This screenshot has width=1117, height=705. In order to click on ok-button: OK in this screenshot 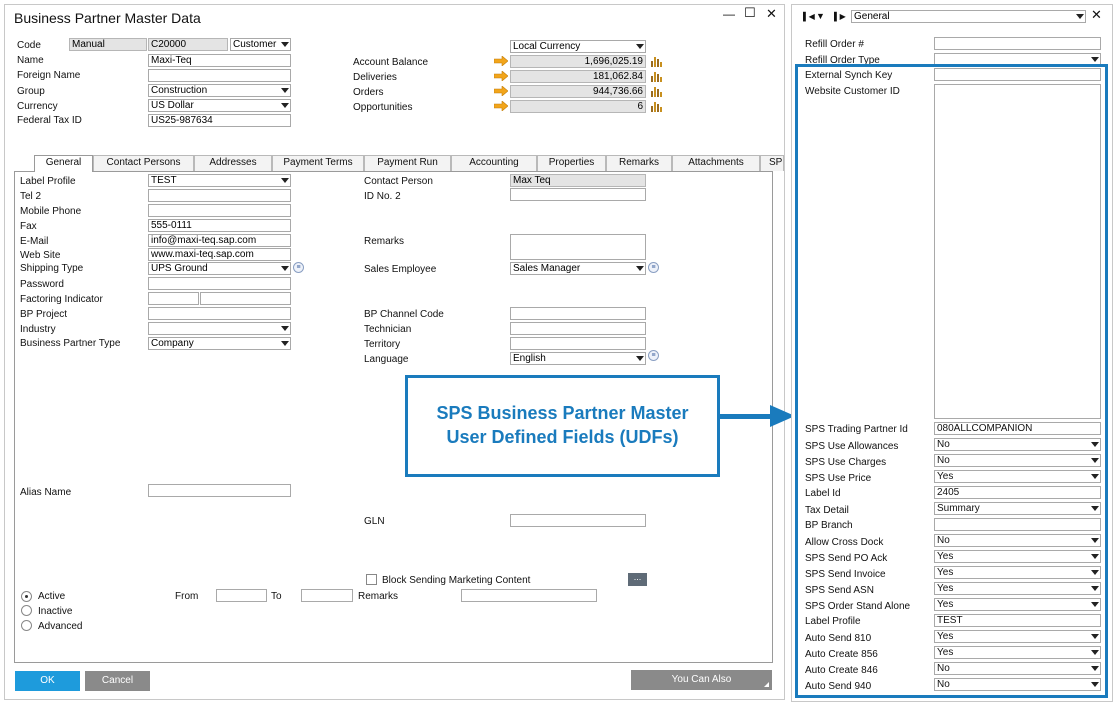, I will do `click(47, 681)`.